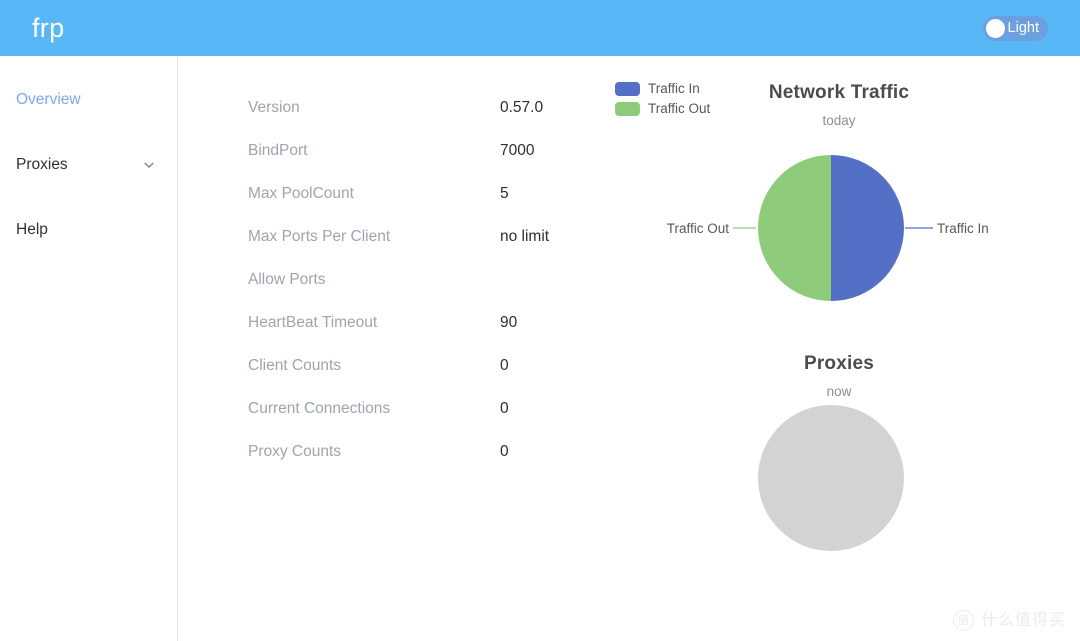  I want to click on sidebar-item-overview: Overview, so click(88, 99).